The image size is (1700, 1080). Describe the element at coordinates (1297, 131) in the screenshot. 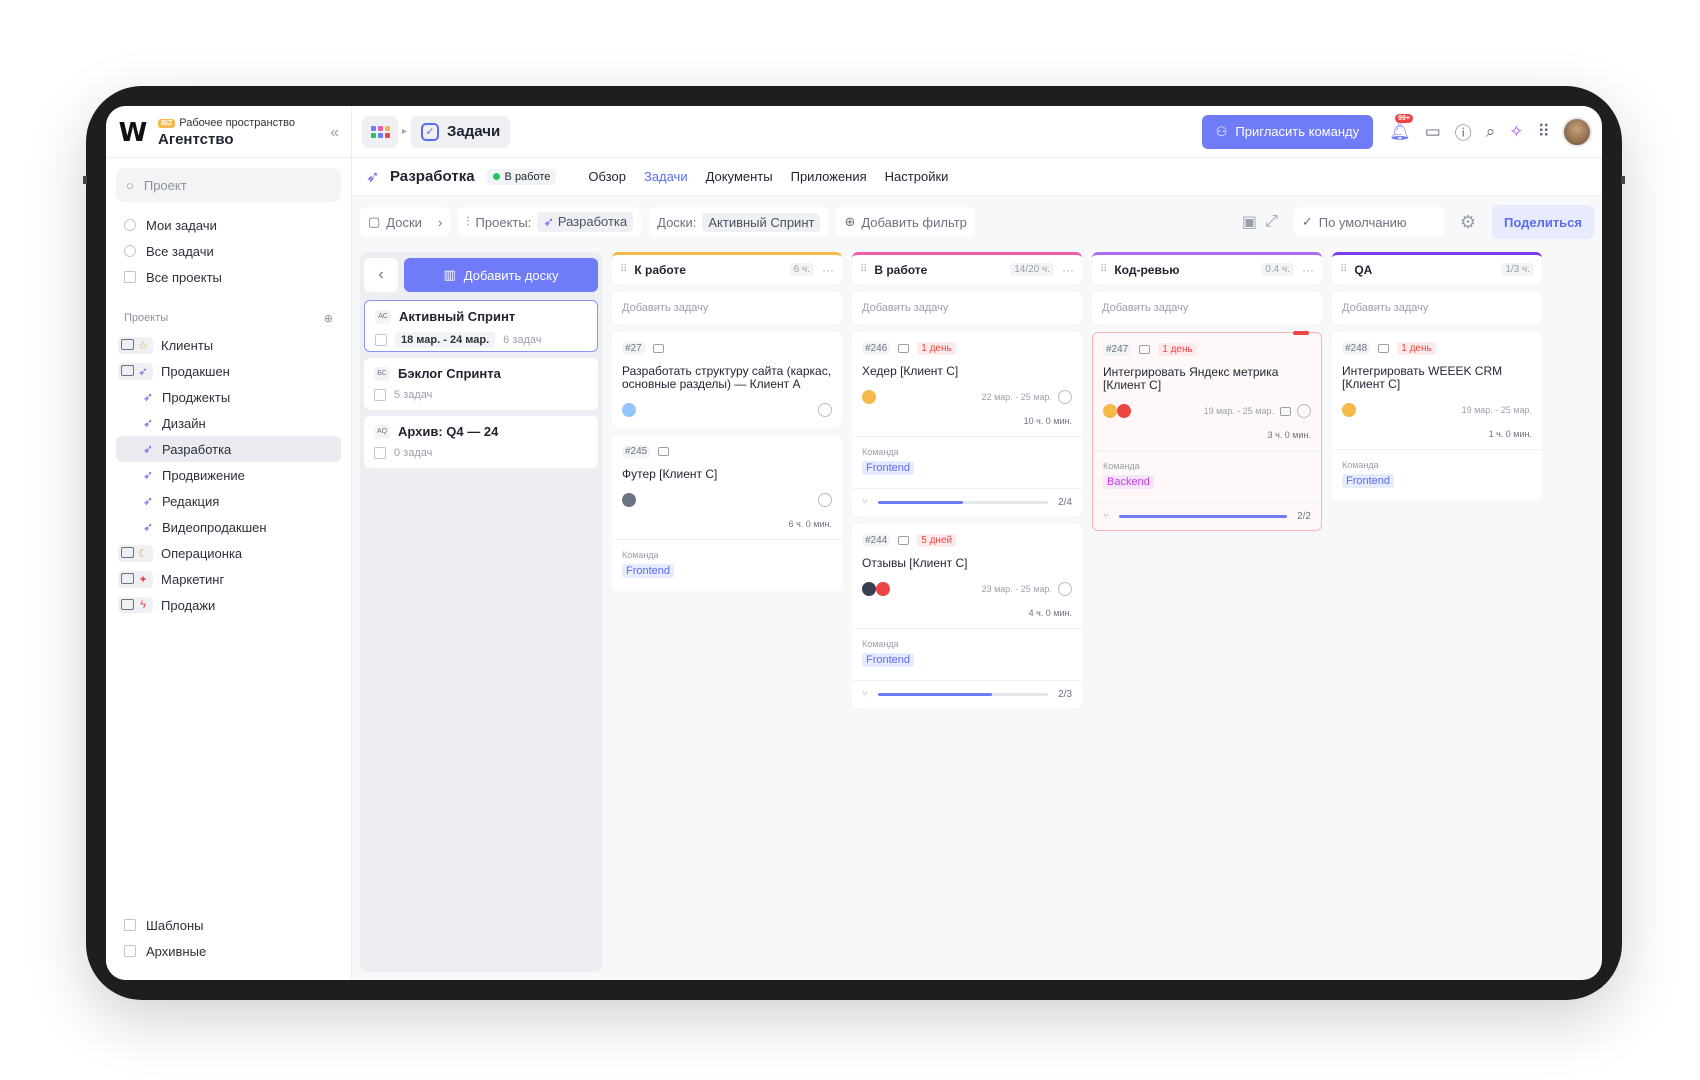

I see `invite-label: Пригласить команду` at that location.